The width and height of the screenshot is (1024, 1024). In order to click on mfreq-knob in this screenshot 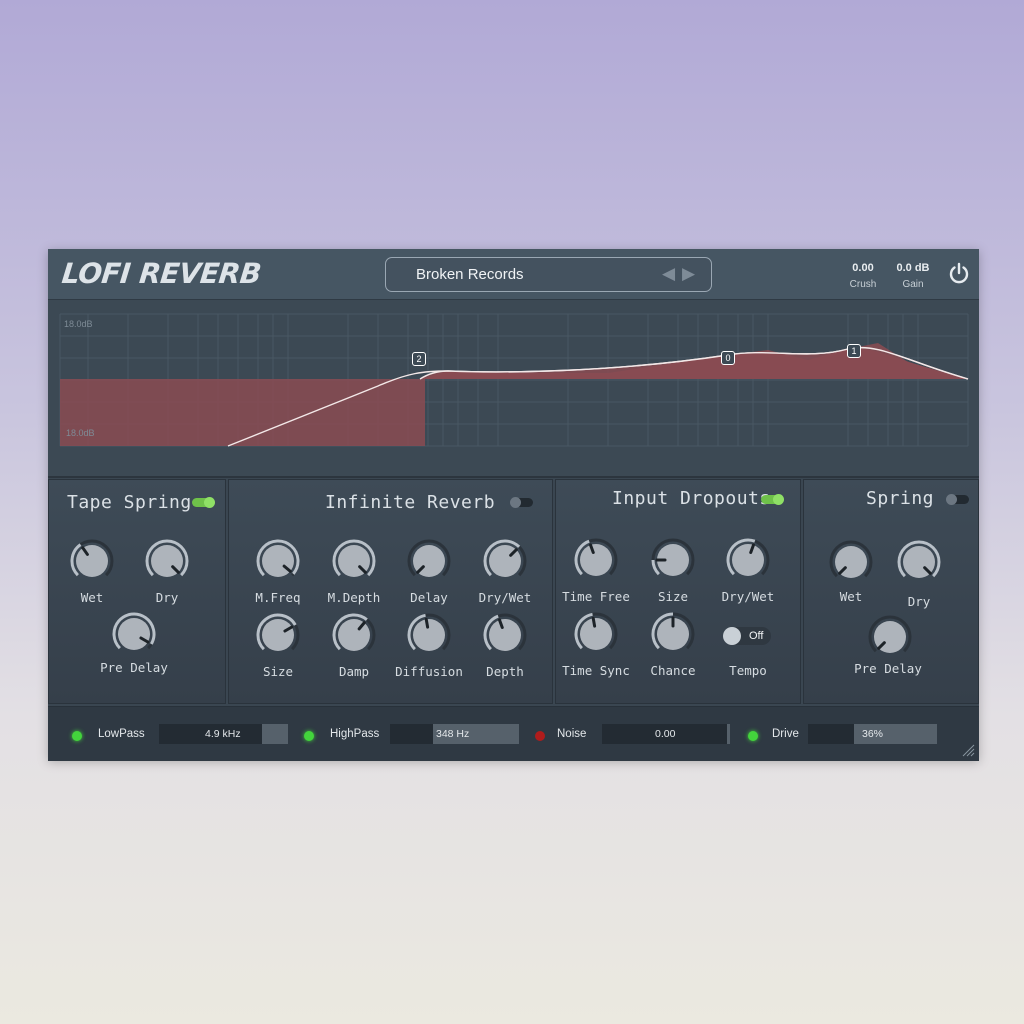, I will do `click(278, 561)`.